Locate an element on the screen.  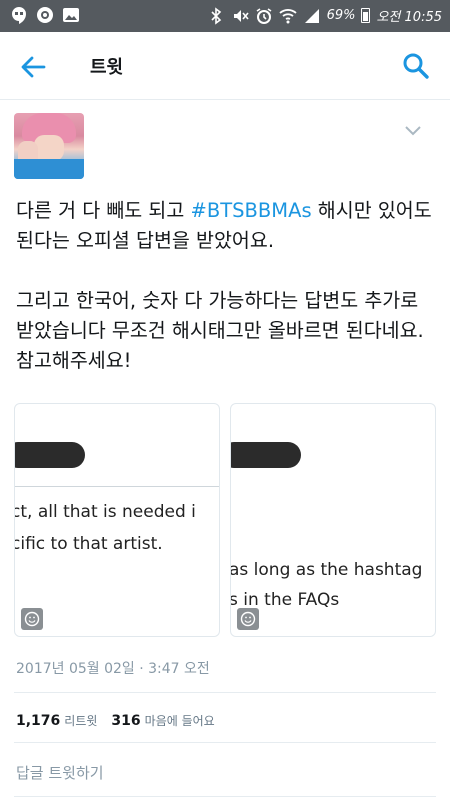
image-divider is located at coordinates (117, 486).